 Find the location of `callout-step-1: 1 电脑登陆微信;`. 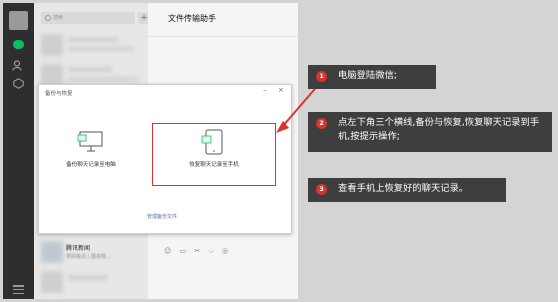

callout-step-1: 1 电脑登陆微信; is located at coordinates (372, 77).